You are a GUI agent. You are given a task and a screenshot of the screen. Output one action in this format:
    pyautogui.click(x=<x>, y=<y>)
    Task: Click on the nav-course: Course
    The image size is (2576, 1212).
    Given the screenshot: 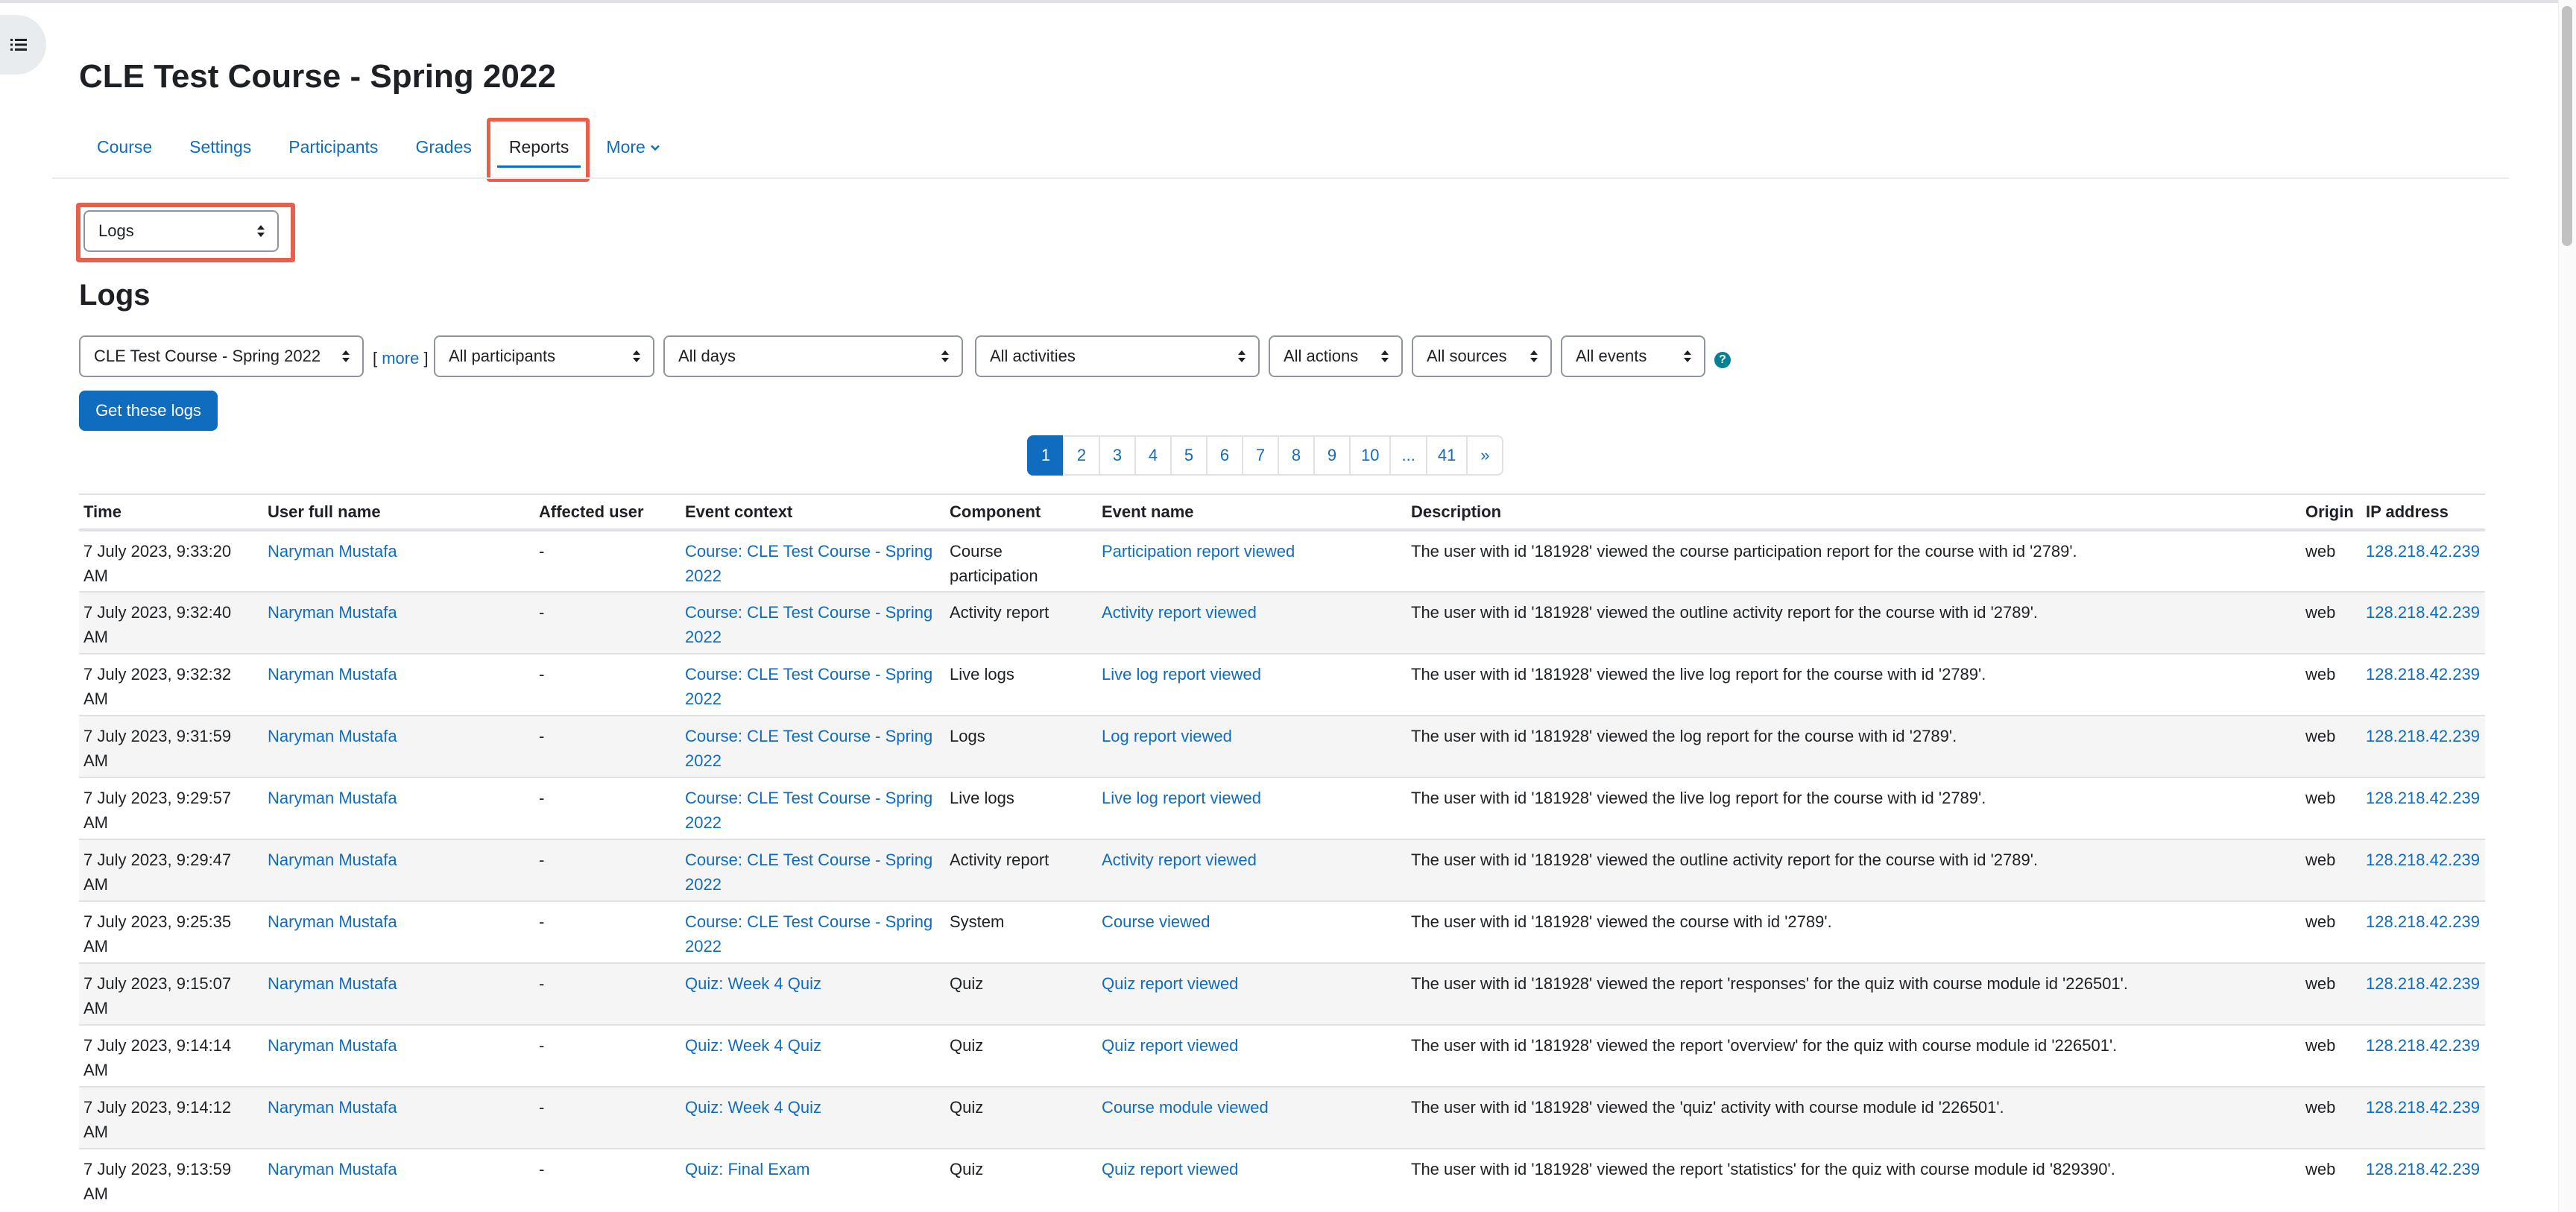 What is the action you would take?
    pyautogui.click(x=125, y=147)
    